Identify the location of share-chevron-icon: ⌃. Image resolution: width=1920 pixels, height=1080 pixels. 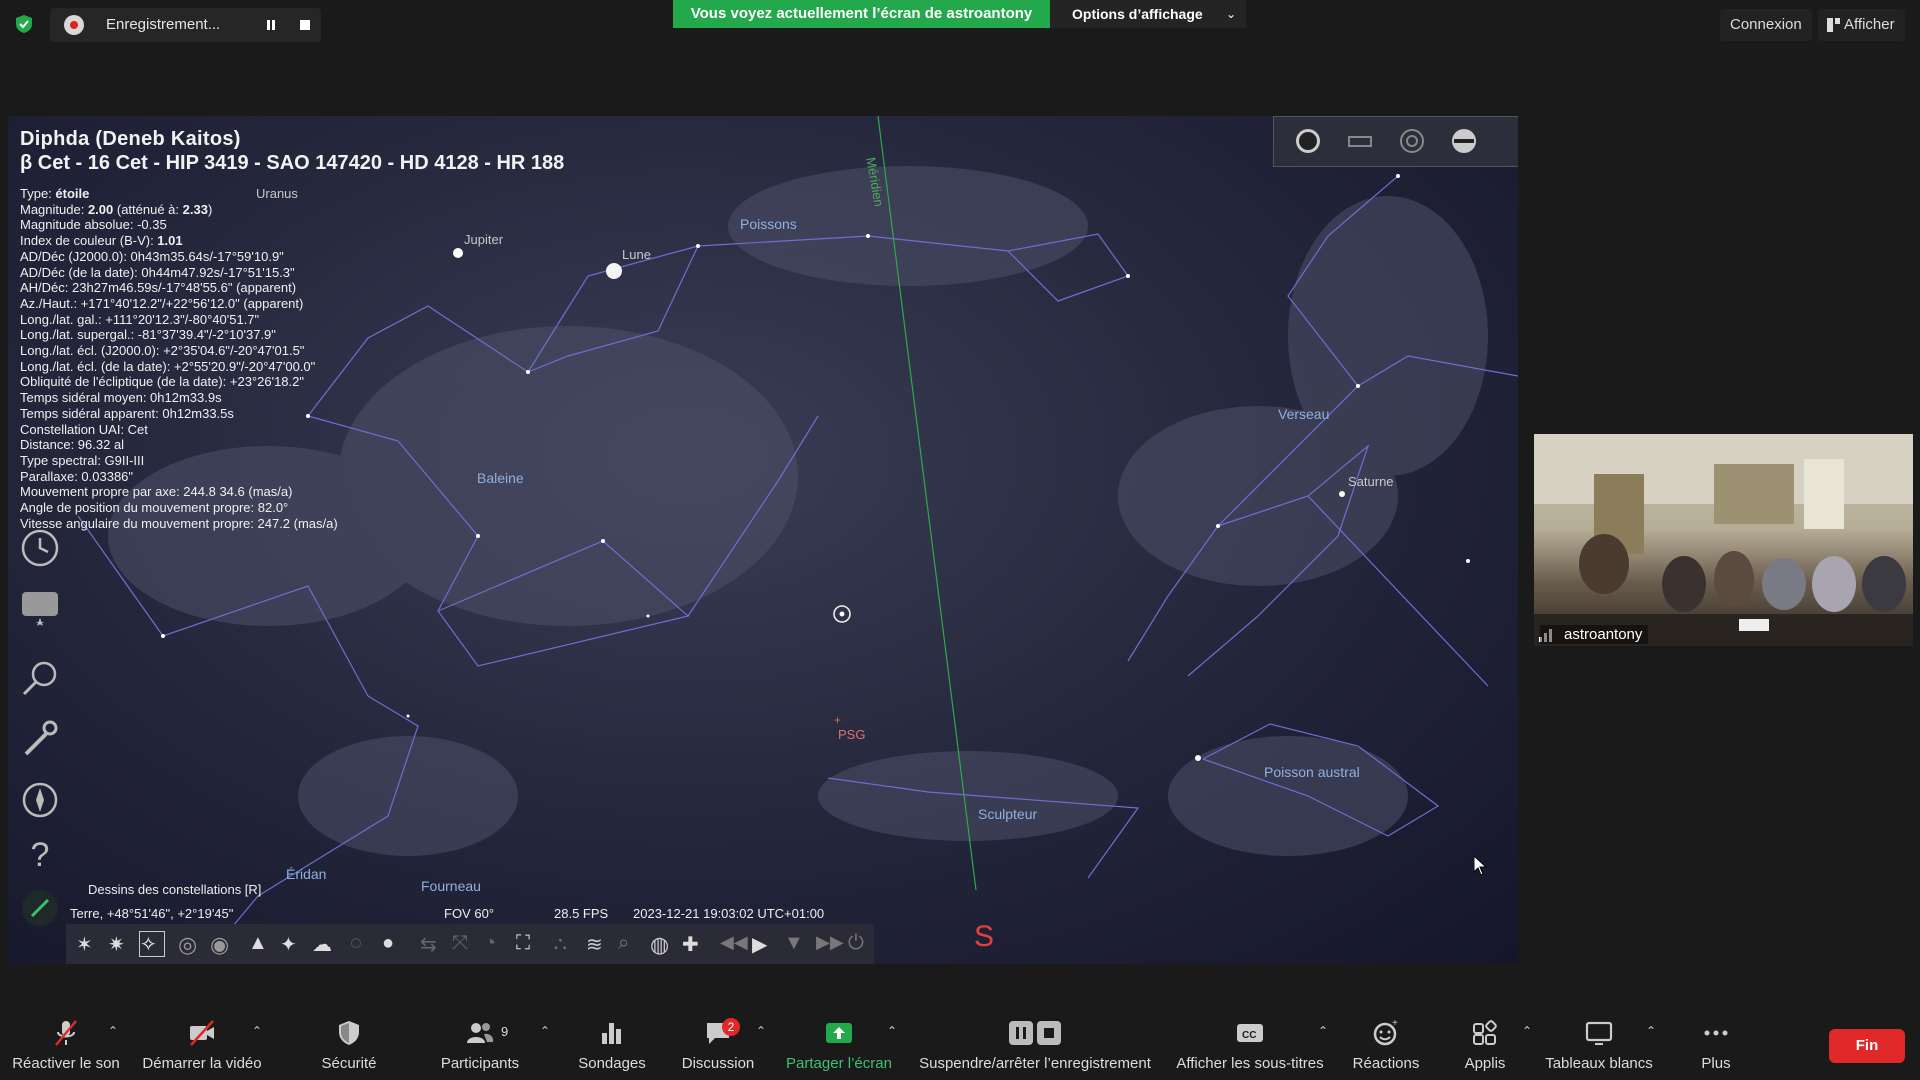
(892, 1031).